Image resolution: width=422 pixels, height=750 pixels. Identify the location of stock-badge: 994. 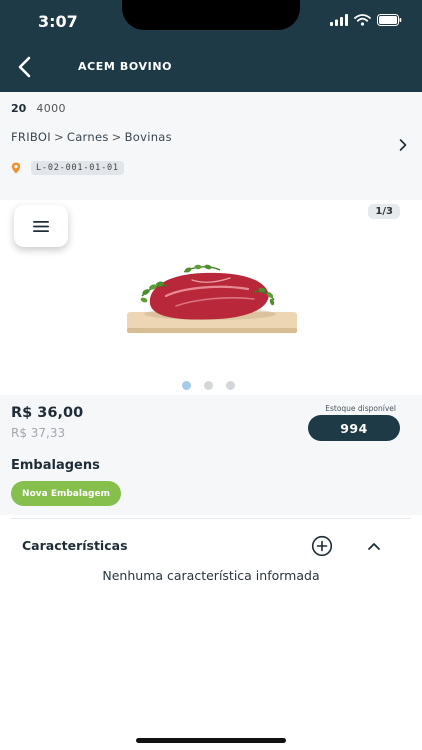
(354, 428).